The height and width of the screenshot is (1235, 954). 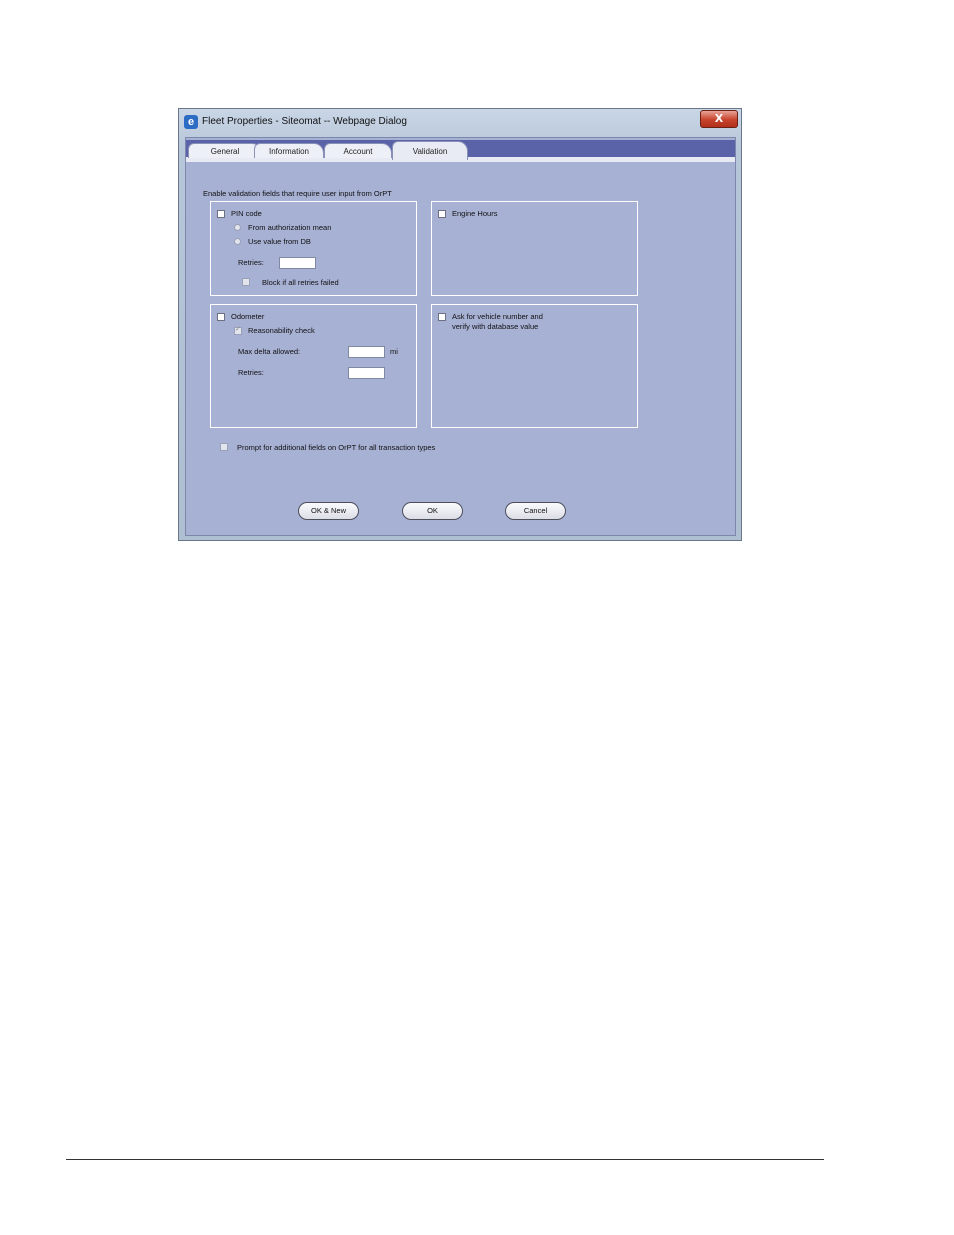 What do you see at coordinates (432, 511) in the screenshot?
I see `ok-button: OK` at bounding box center [432, 511].